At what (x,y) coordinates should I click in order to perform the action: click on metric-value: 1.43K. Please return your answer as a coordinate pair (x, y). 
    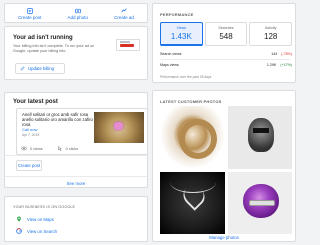
    Looking at the image, I should click on (181, 36).